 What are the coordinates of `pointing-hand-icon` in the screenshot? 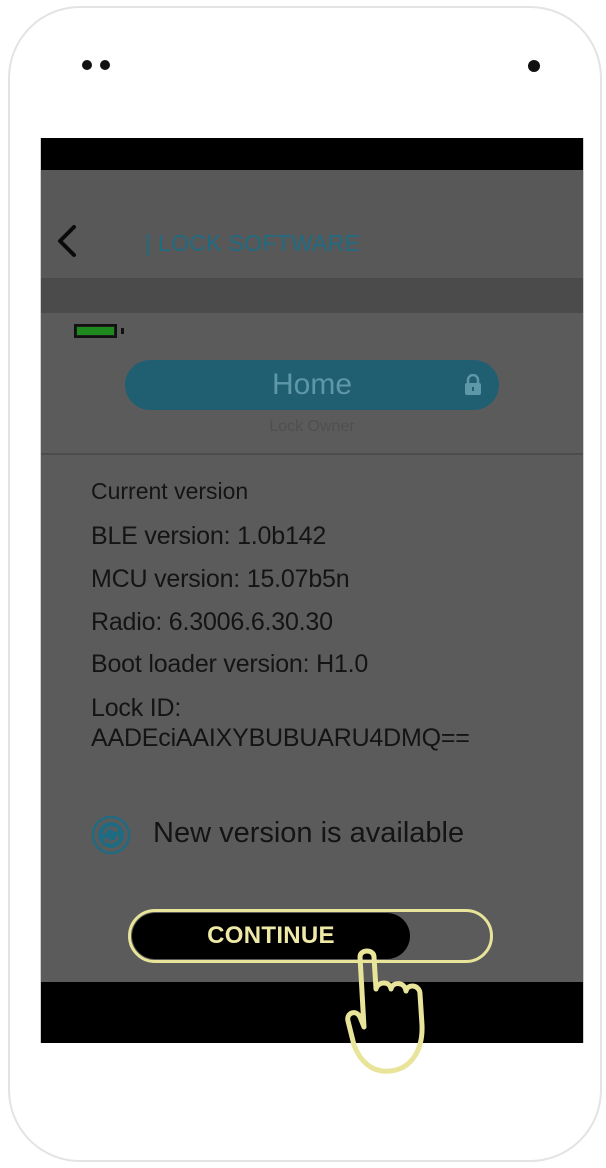 It's located at (385, 1011).